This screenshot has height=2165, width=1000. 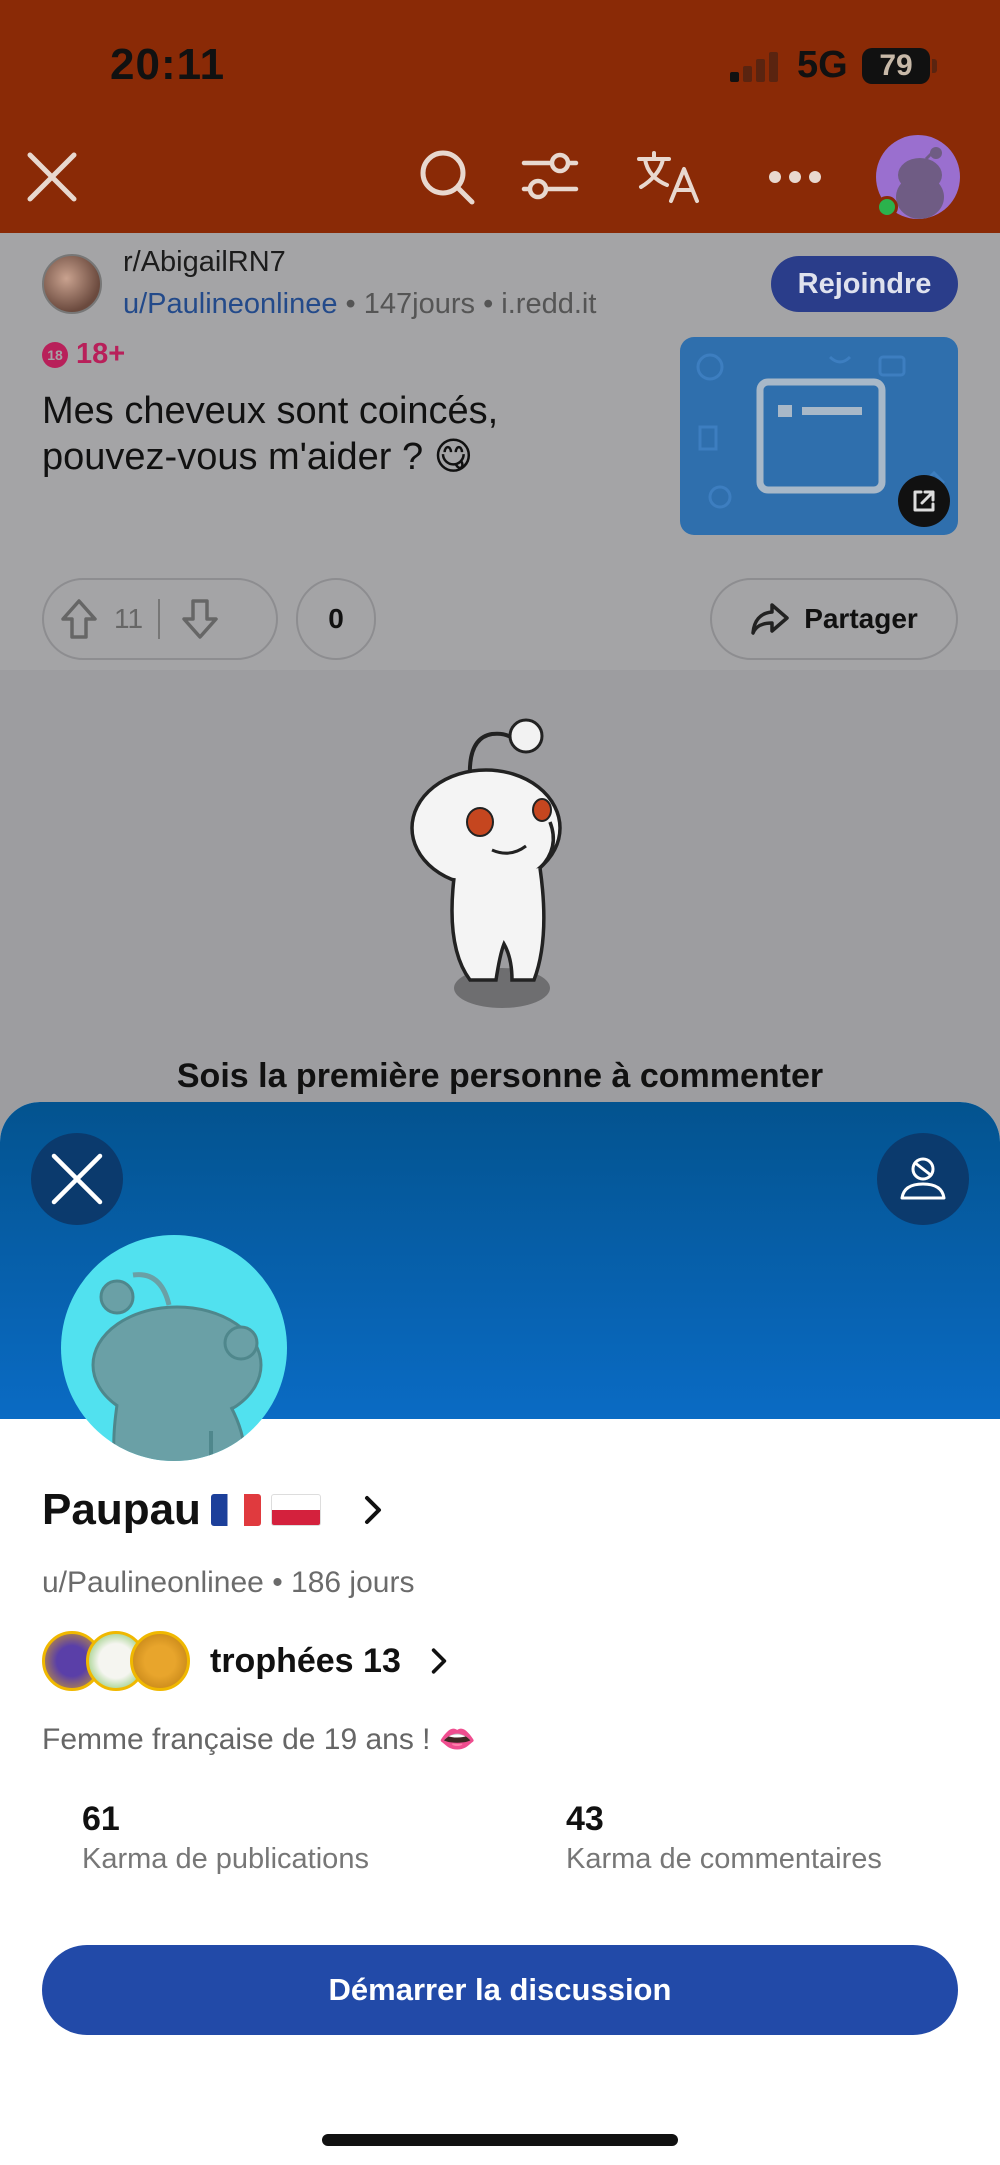 What do you see at coordinates (447, 177) in the screenshot?
I see `search-icon` at bounding box center [447, 177].